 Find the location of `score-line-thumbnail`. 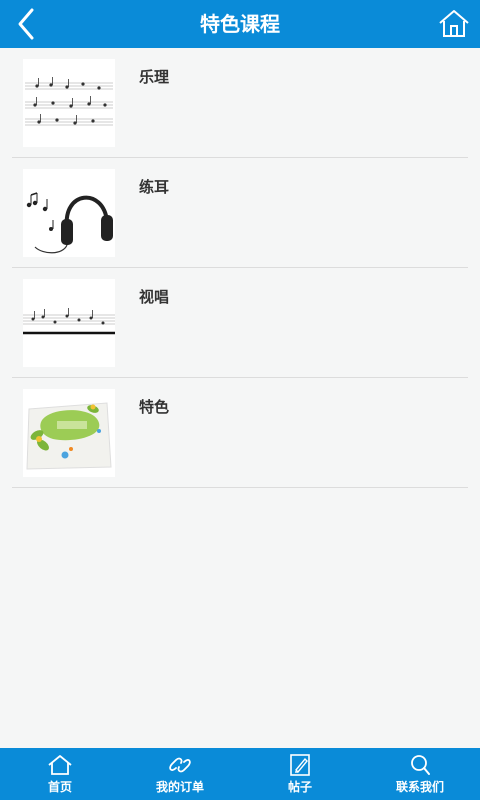

score-line-thumbnail is located at coordinates (69, 323).